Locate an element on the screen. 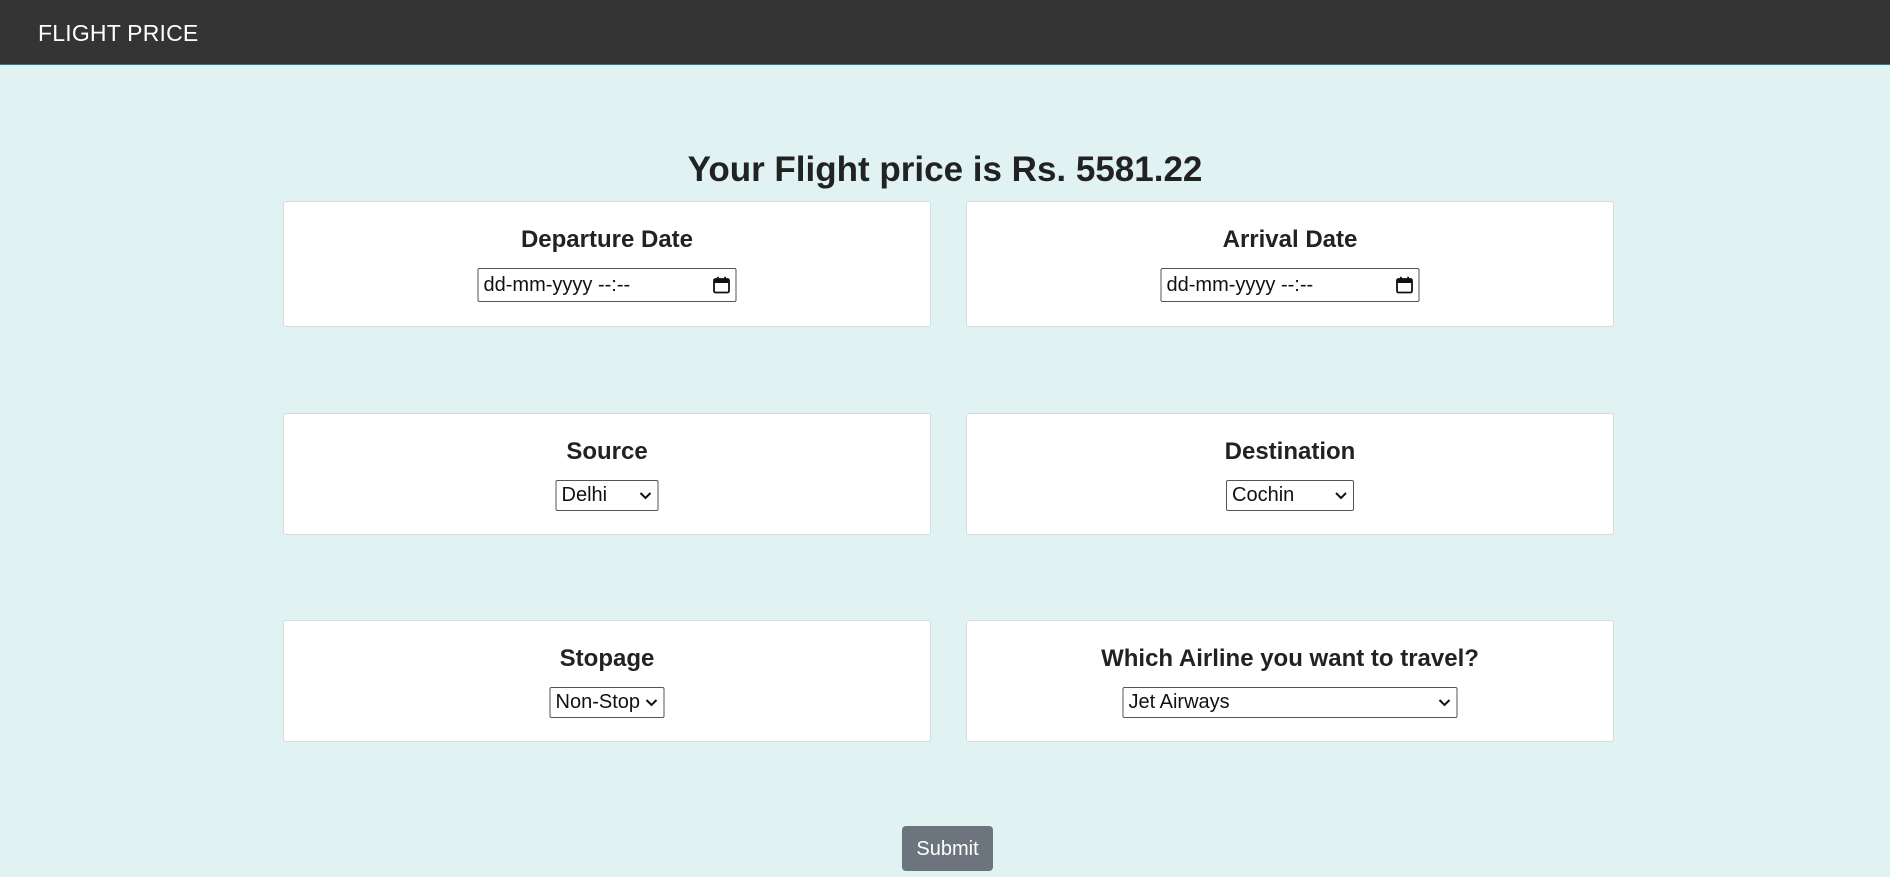 The height and width of the screenshot is (877, 1890). airline-selected-value: Jet Airways is located at coordinates (1179, 702).